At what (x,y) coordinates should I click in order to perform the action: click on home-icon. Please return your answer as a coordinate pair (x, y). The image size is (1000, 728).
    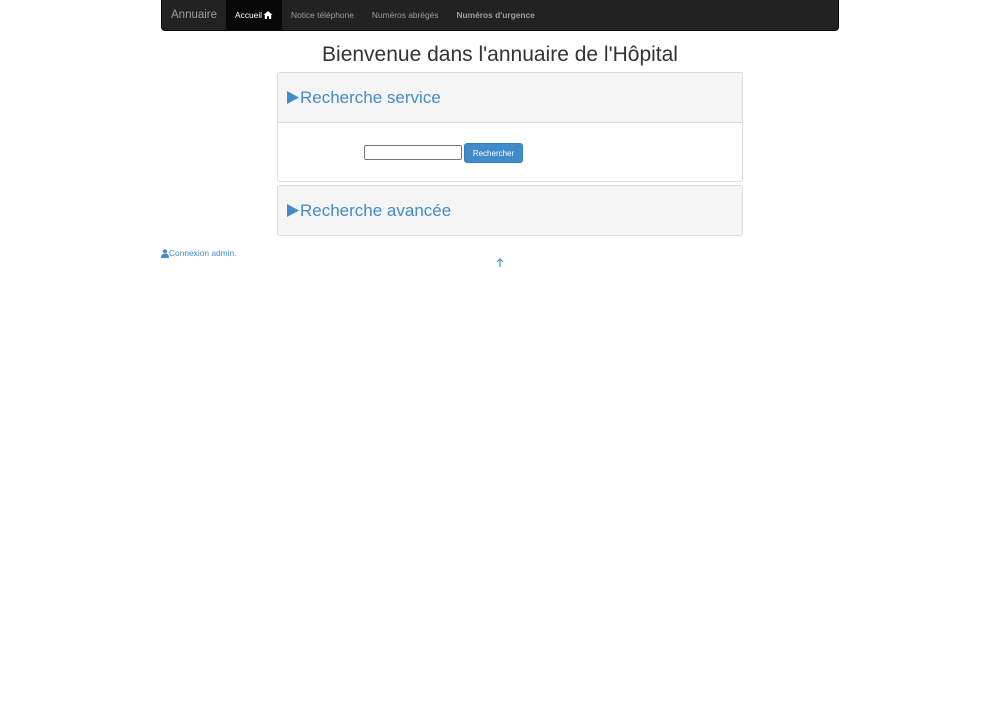
    Looking at the image, I should click on (268, 15).